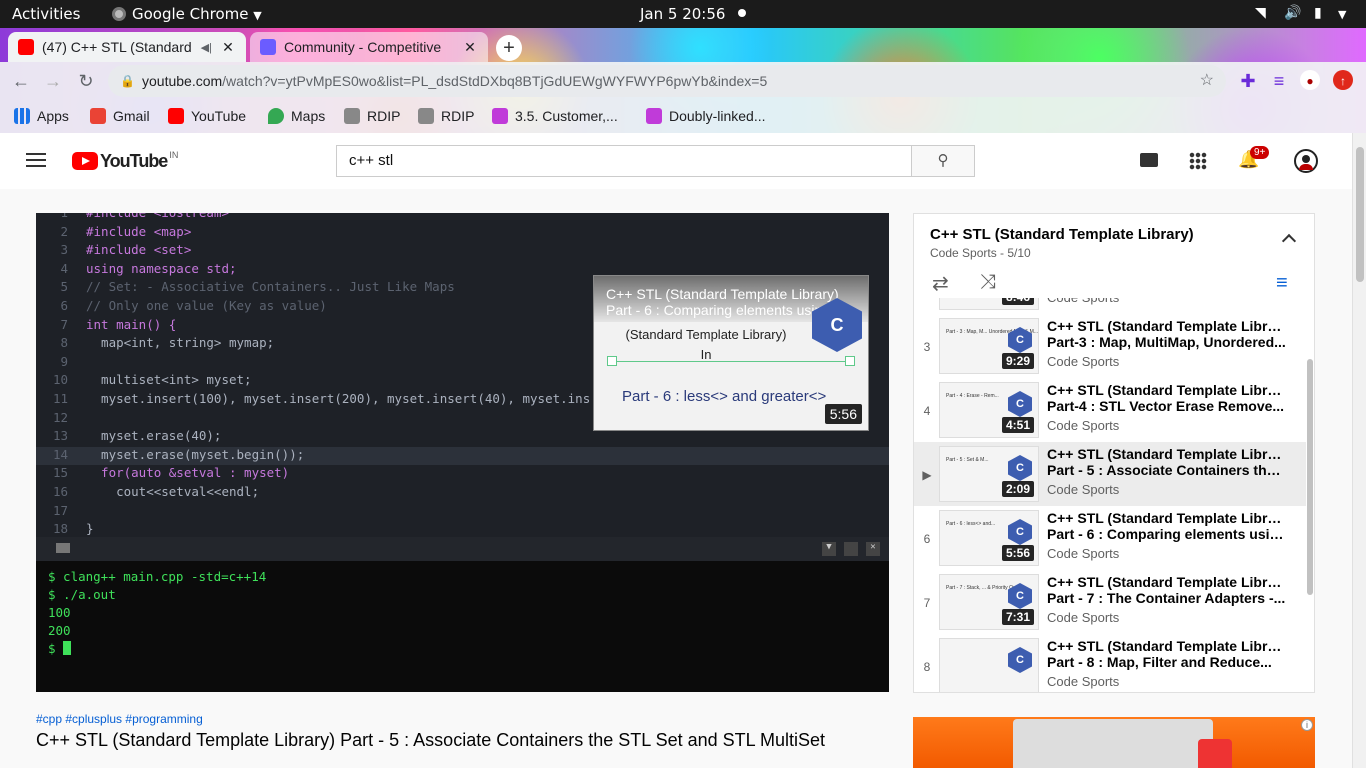 The image size is (1366, 768). Describe the element at coordinates (1215, 753) in the screenshot. I see `phone-image` at that location.